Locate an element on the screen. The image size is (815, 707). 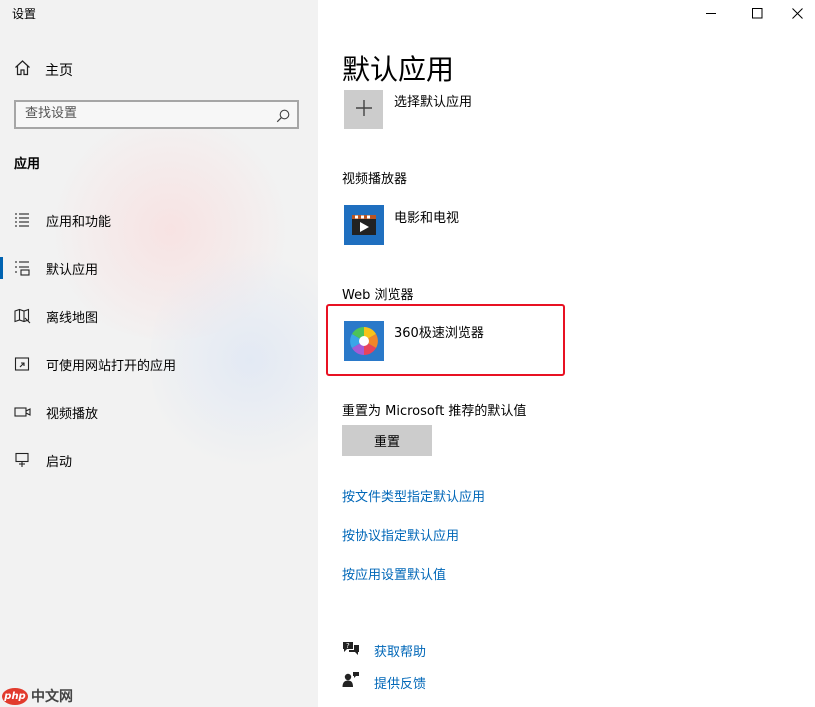
search-icon is located at coordinates (283, 117).